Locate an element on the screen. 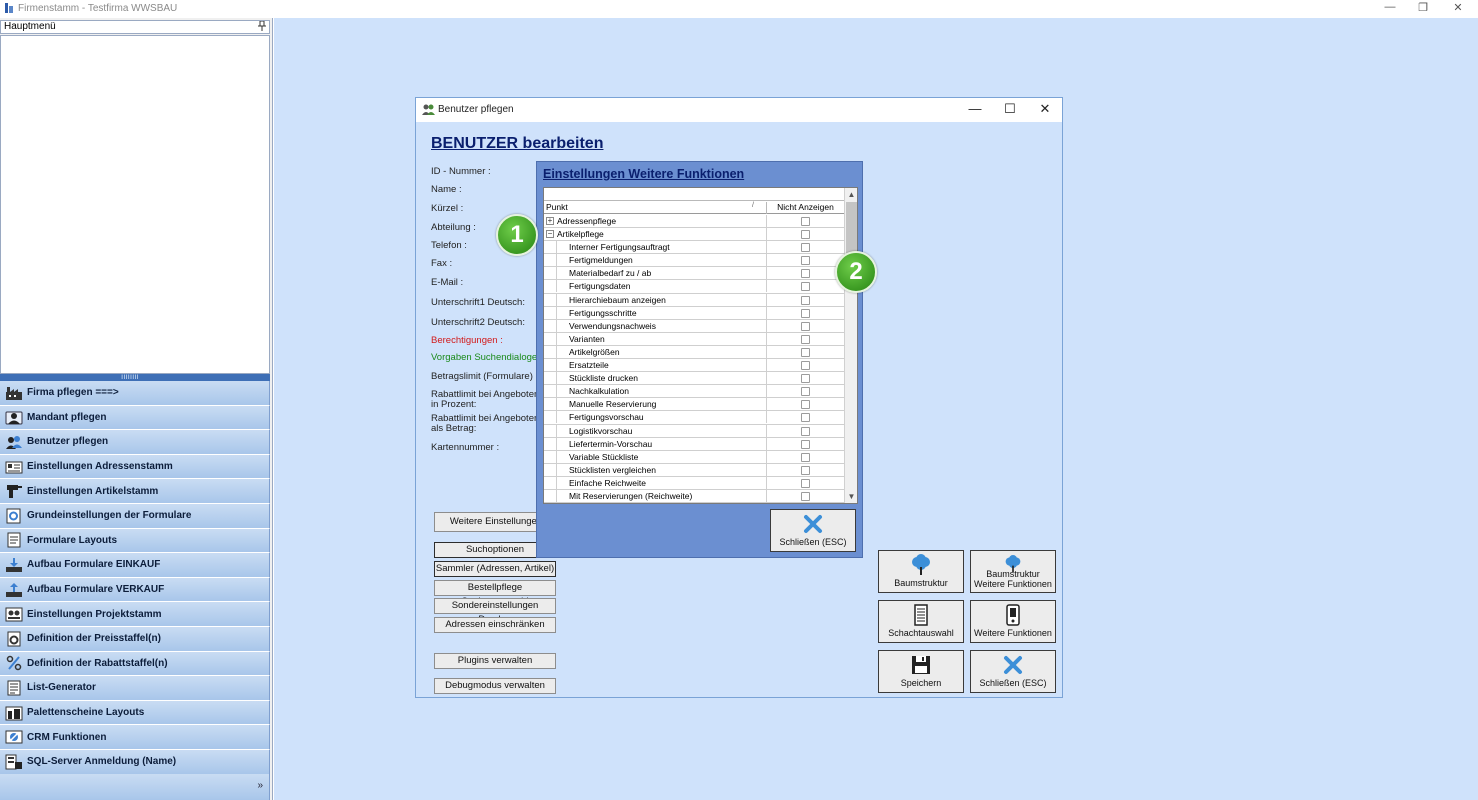  callout-badge-1: 1 is located at coordinates (517, 235).